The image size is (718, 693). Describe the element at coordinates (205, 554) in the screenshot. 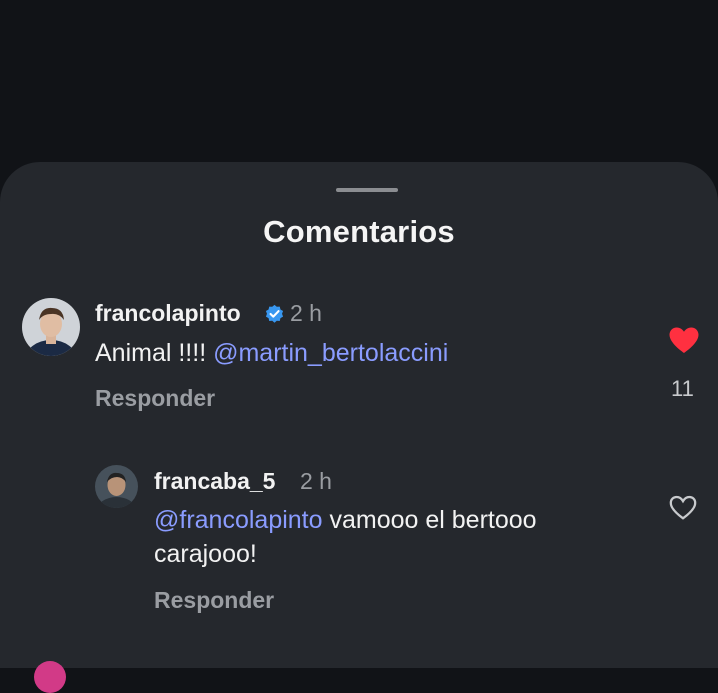

I see `comment-text-content: carajooo!` at that location.